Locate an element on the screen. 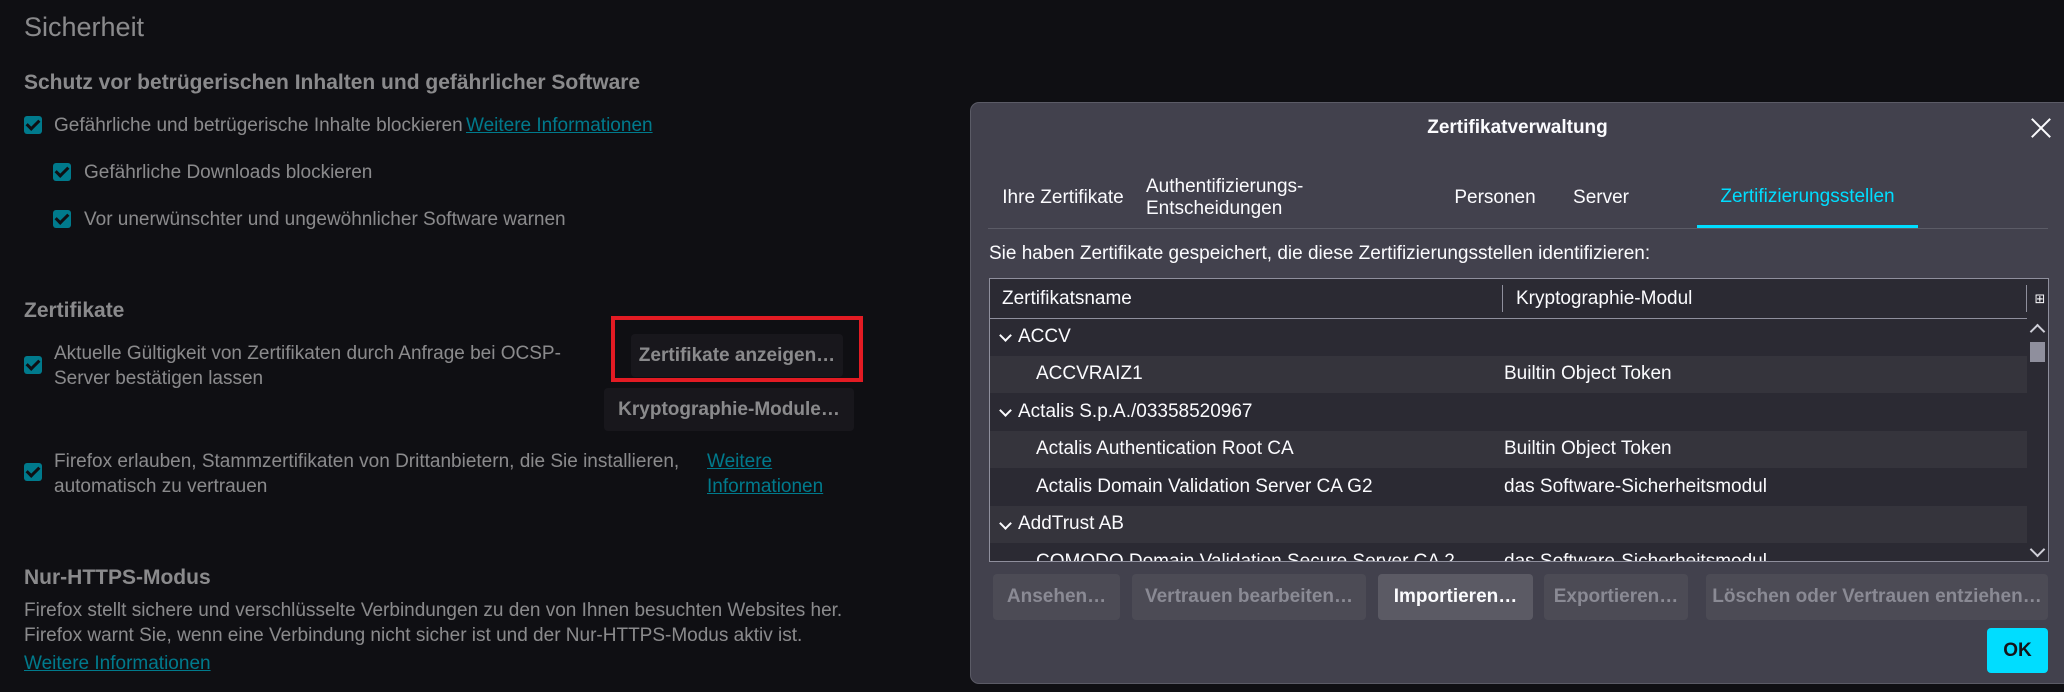 The width and height of the screenshot is (2064, 692). third-party-label-line2: automatisch zu vertrauen is located at coordinates (161, 486).